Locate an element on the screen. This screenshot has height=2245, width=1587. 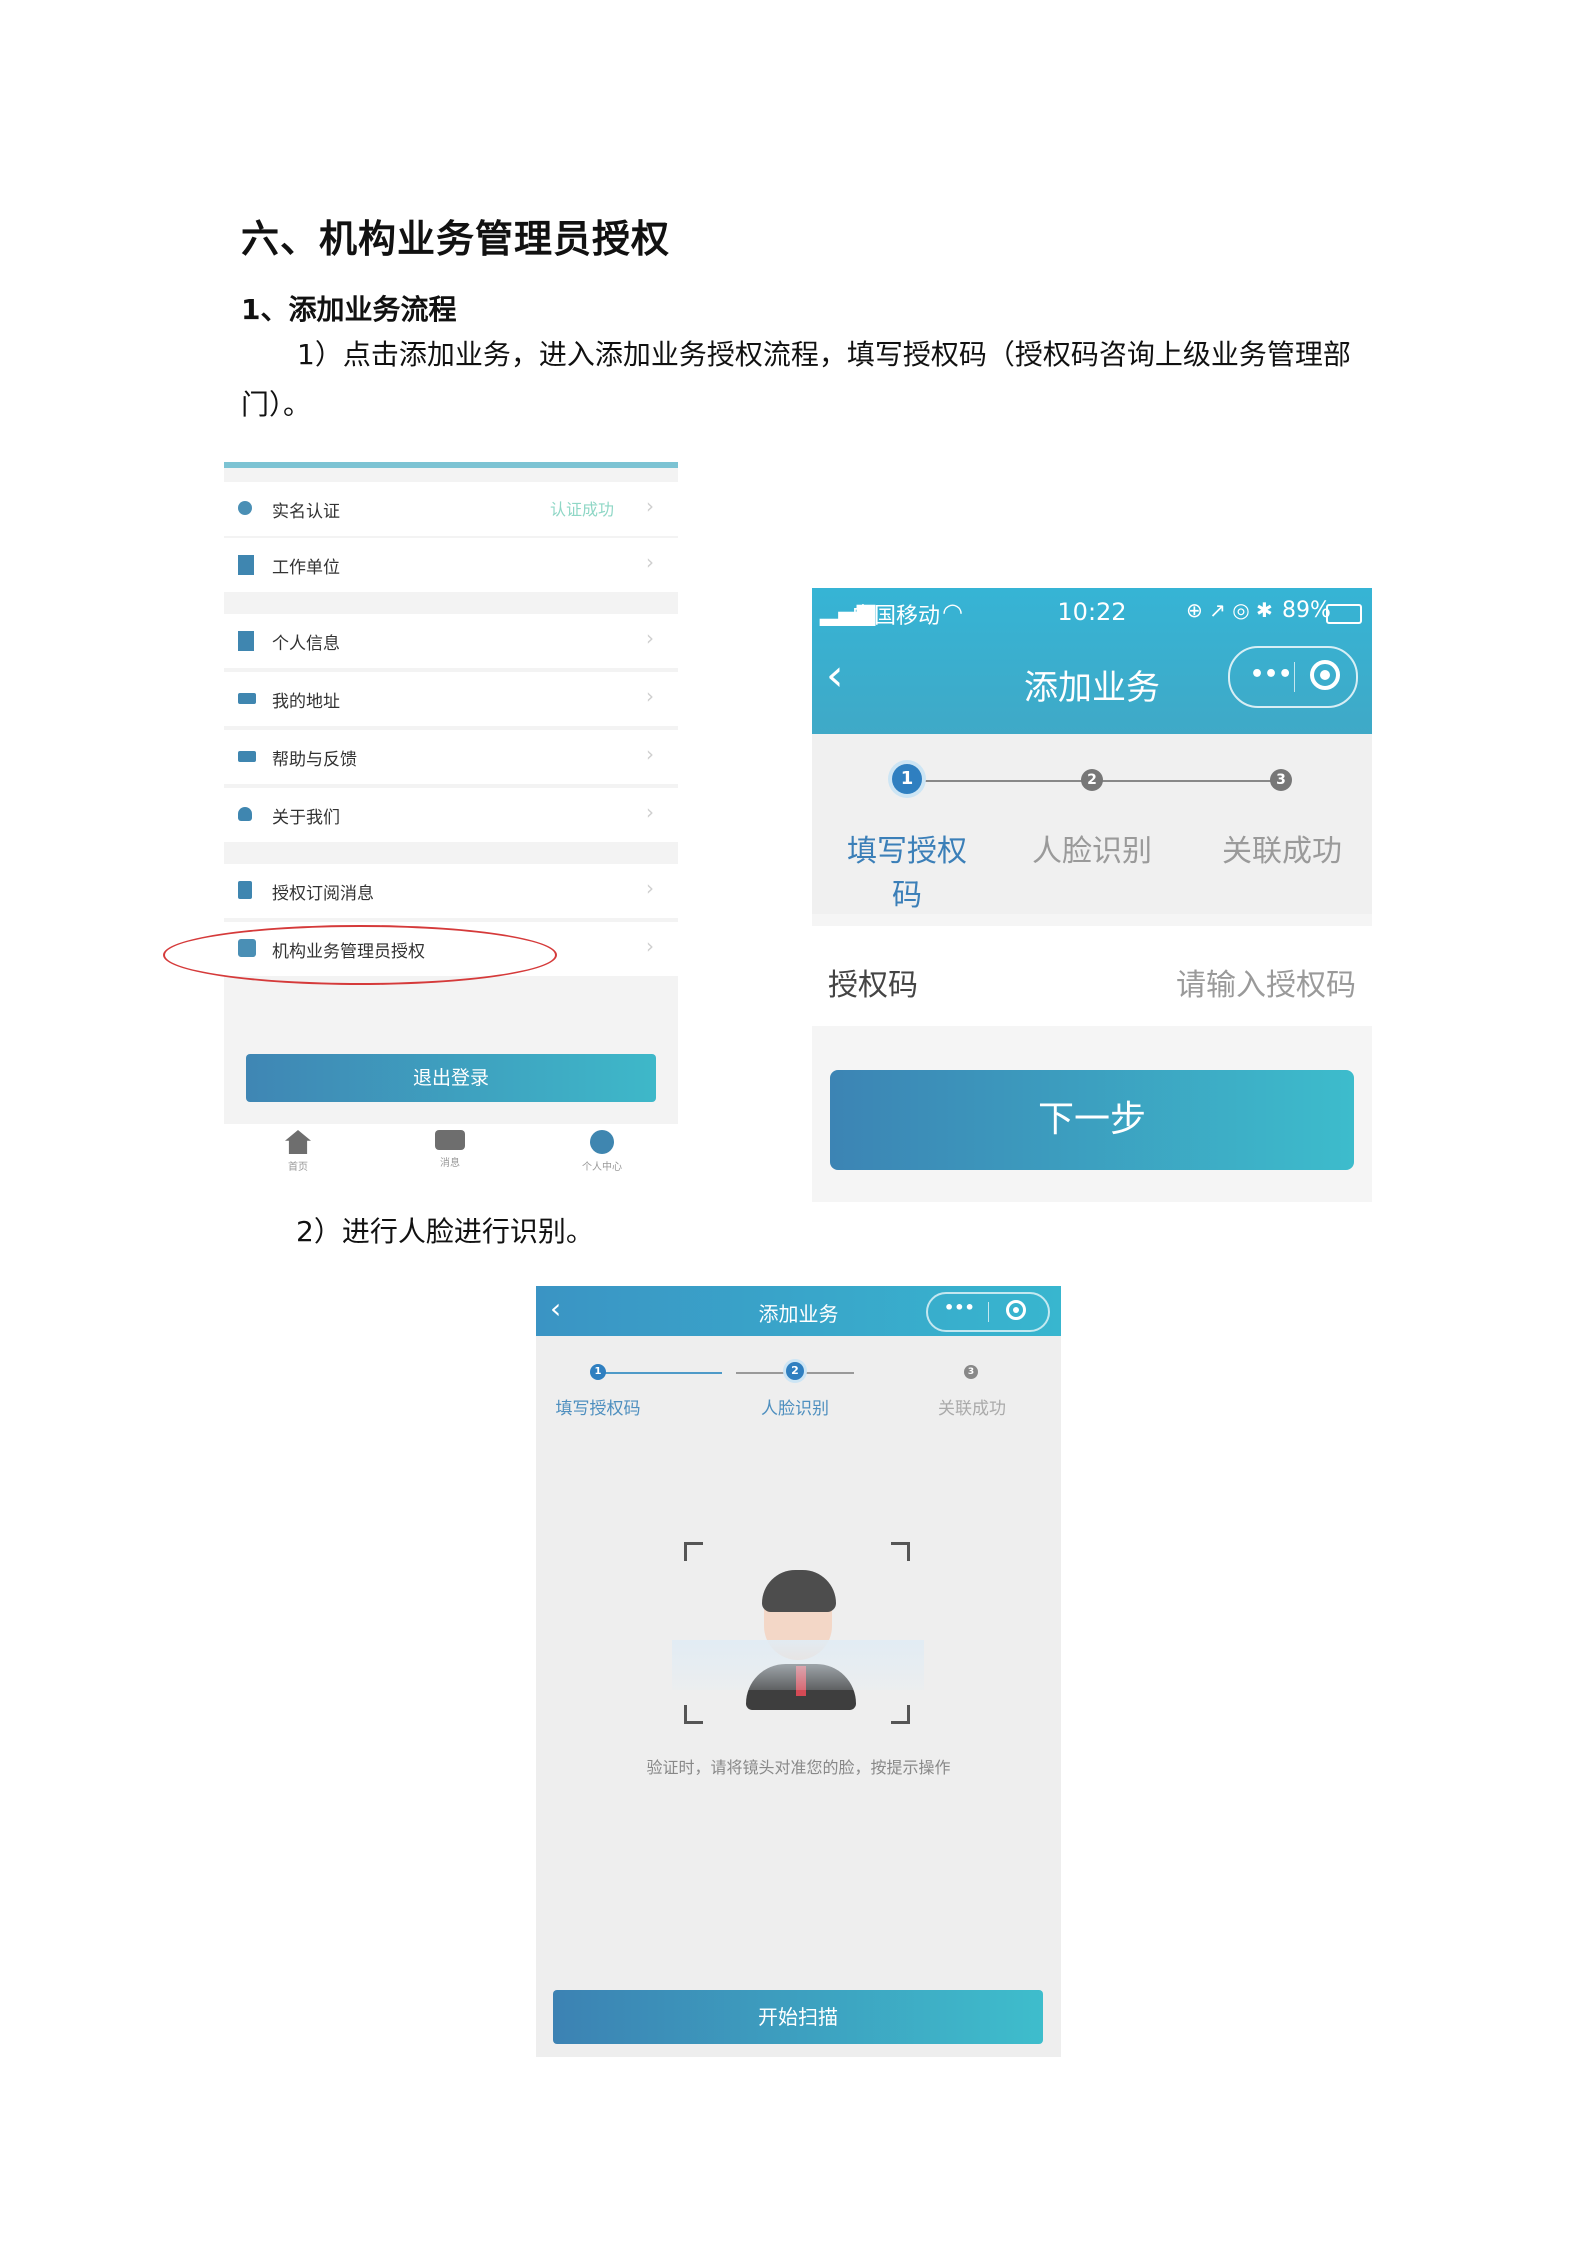
tab-home: 首页 is located at coordinates (298, 1151).